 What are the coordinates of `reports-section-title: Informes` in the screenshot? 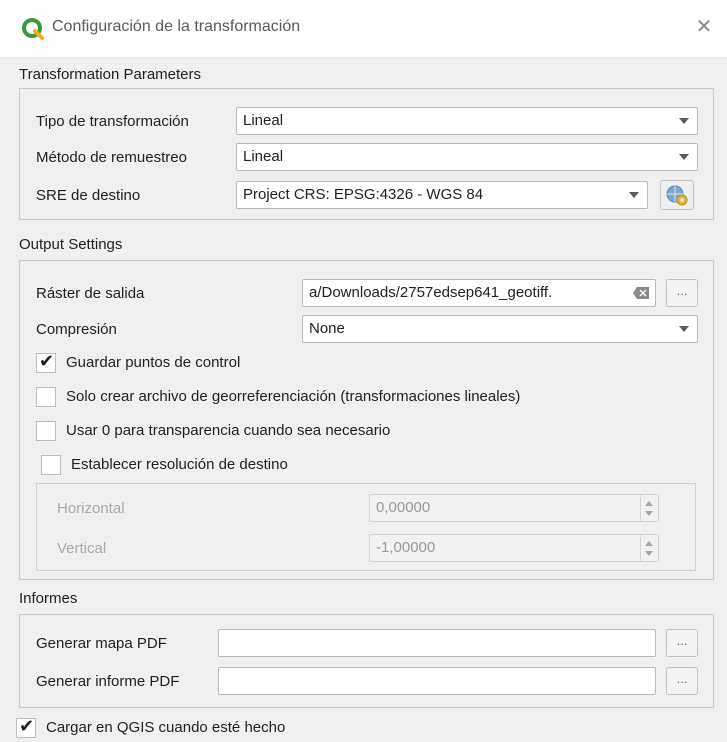 It's located at (48, 598).